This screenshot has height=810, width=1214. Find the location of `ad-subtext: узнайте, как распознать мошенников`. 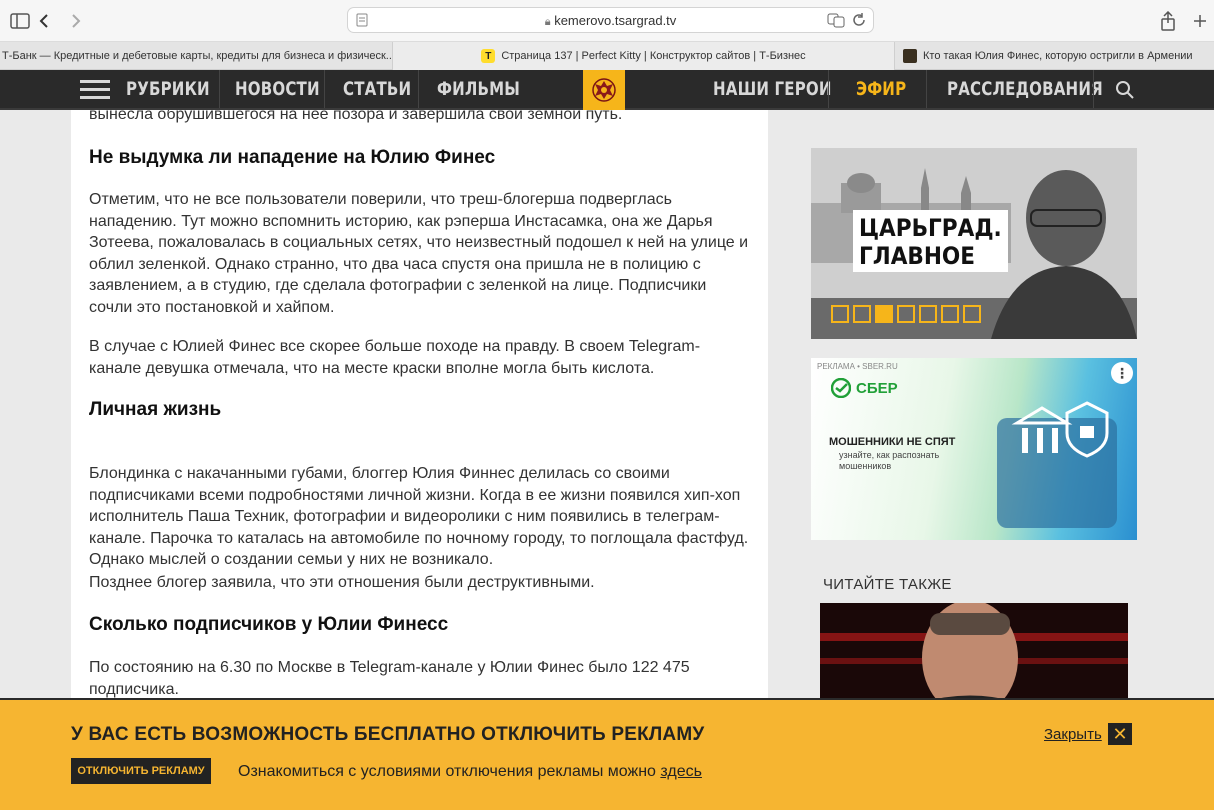

ad-subtext: узнайте, как распознать мошенников is located at coordinates (889, 460).